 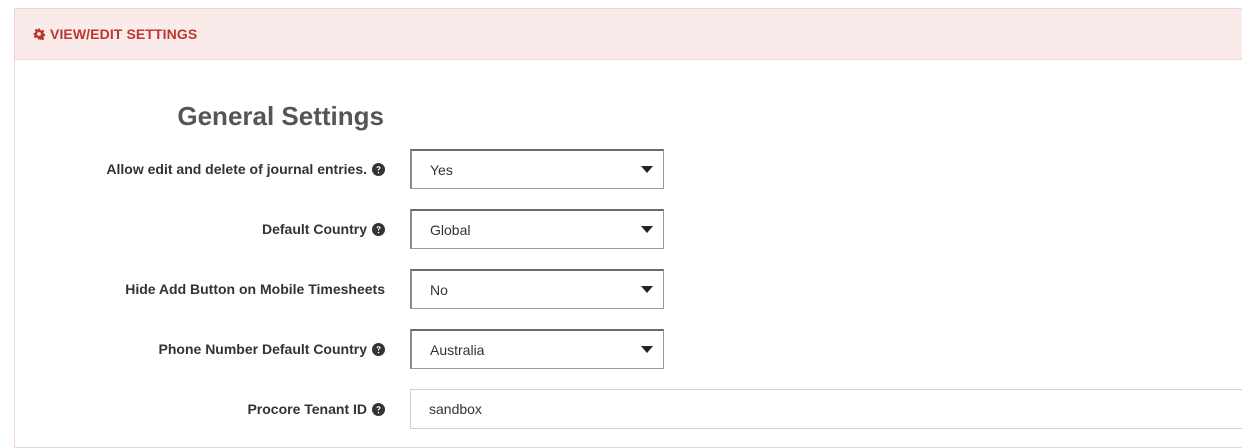 What do you see at coordinates (439, 289) in the screenshot?
I see `select-value: No` at bounding box center [439, 289].